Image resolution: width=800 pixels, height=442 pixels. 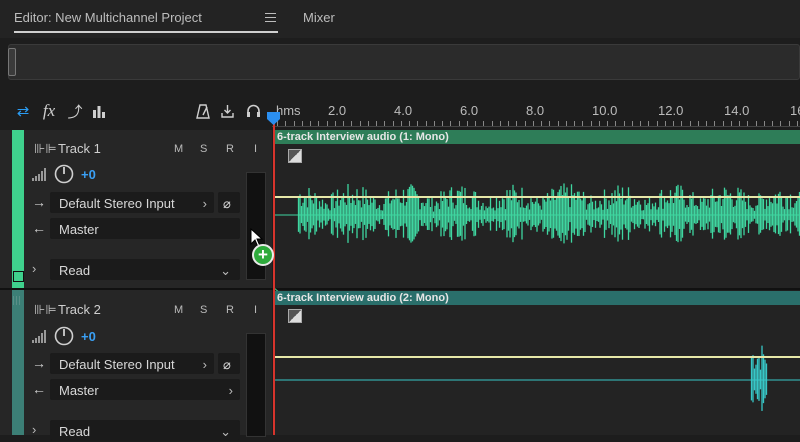 I want to click on track-1-volume-value: +0, so click(x=88, y=174).